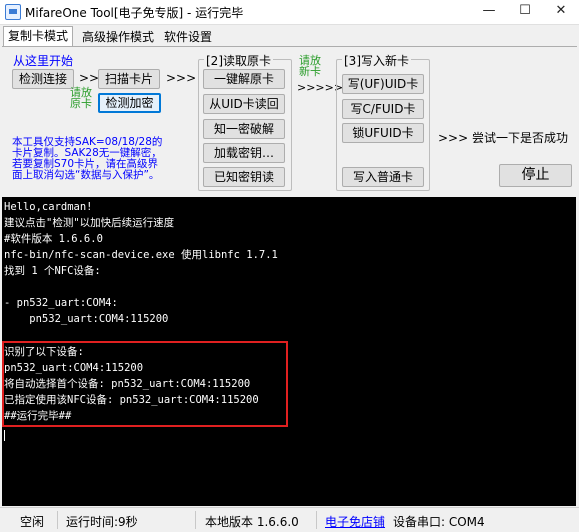  What do you see at coordinates (355, 521) in the screenshot?
I see `shop-link: 电子免店铺` at bounding box center [355, 521].